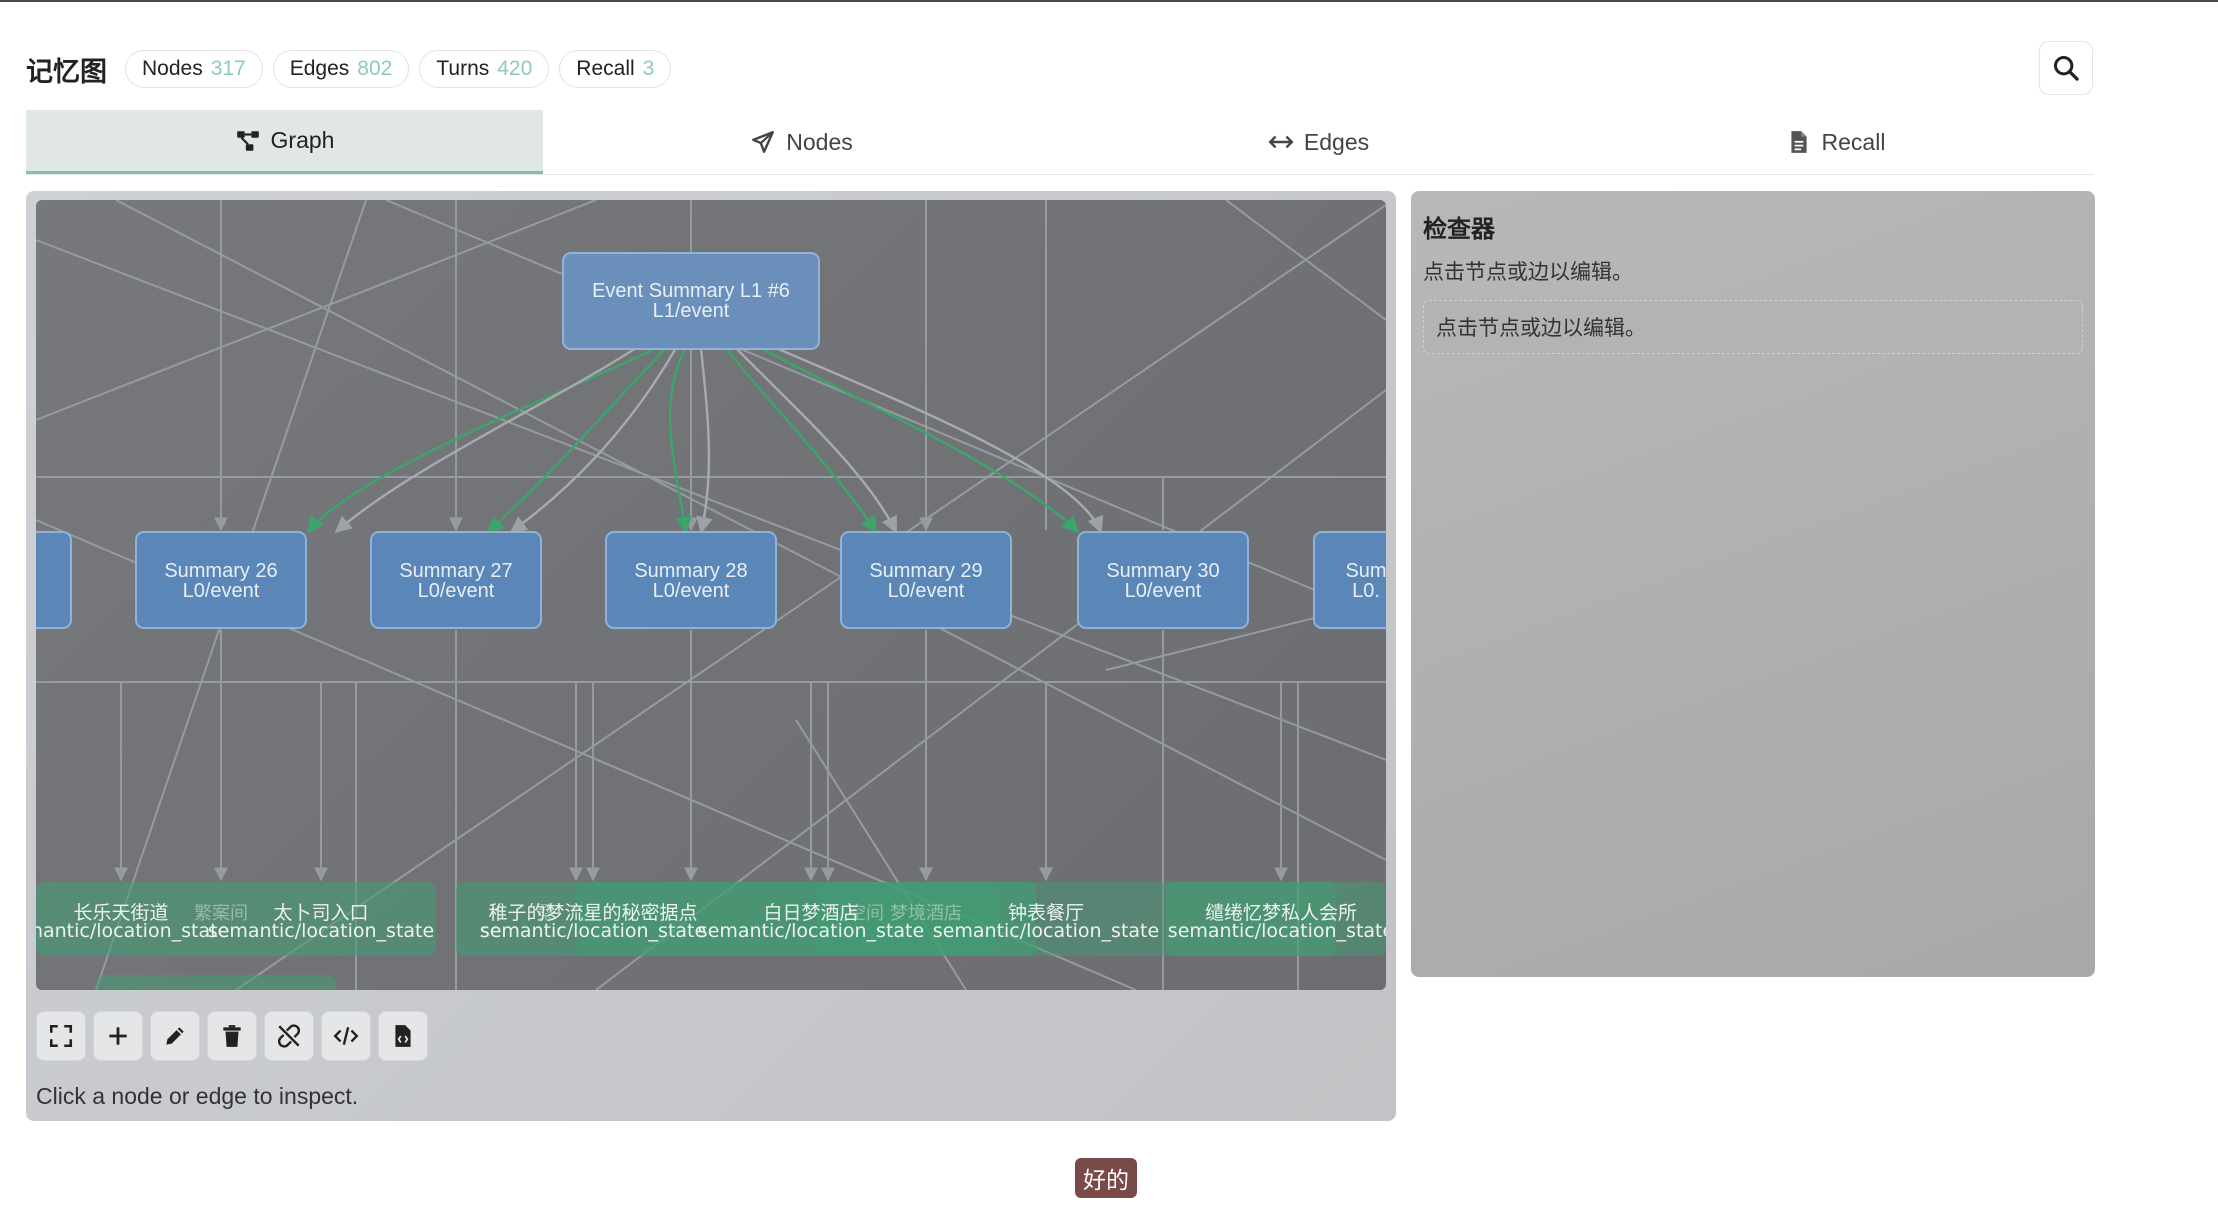 The width and height of the screenshot is (2218, 1218). I want to click on hierarchy-edges, so click(705, 440).